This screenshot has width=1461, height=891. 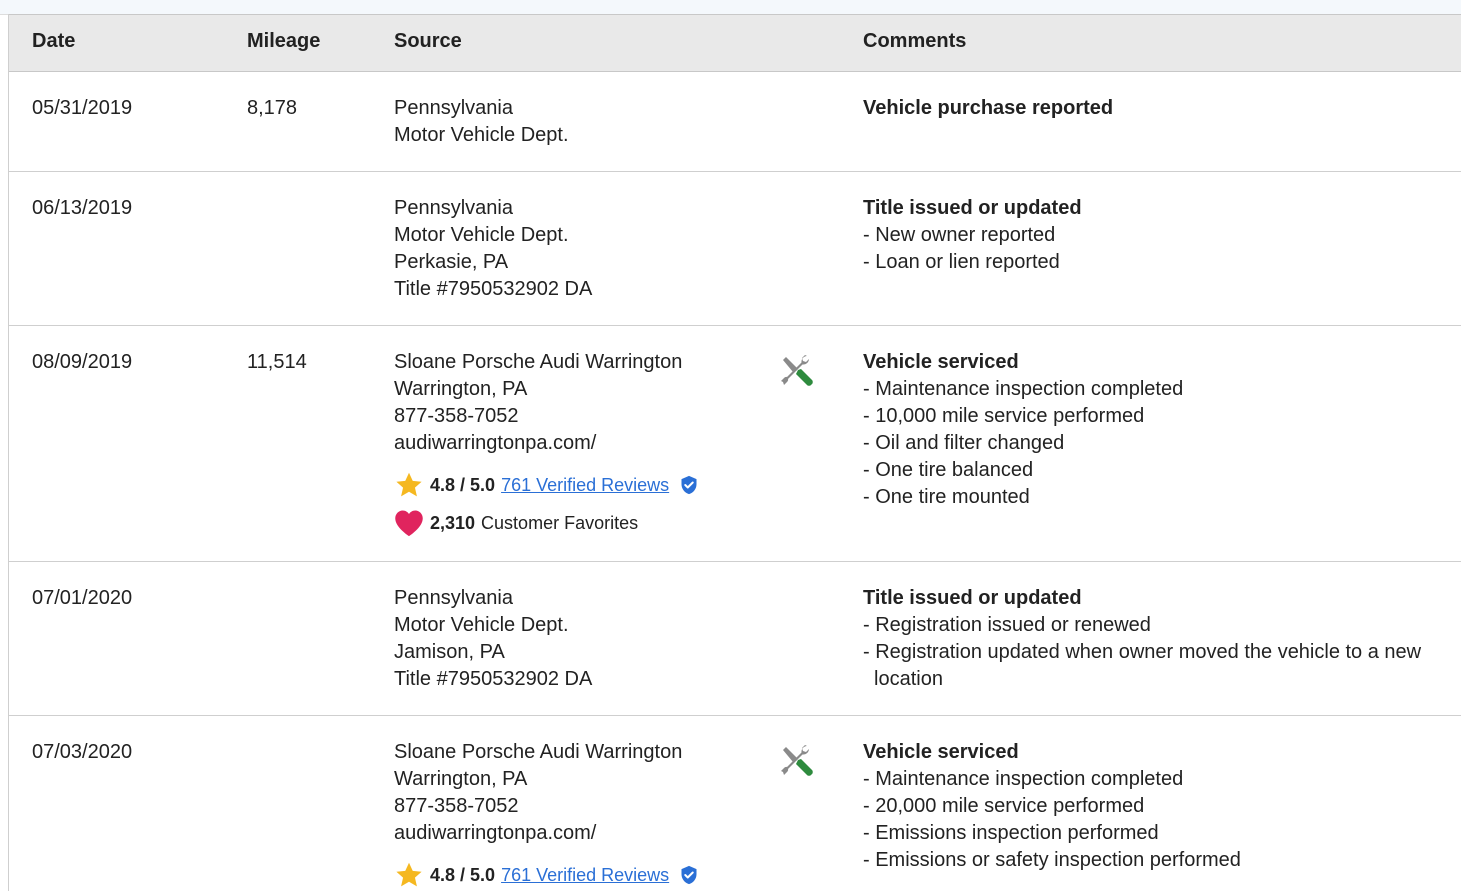 What do you see at coordinates (1007, 625) in the screenshot?
I see `comment-item: - Registration issued or renewed` at bounding box center [1007, 625].